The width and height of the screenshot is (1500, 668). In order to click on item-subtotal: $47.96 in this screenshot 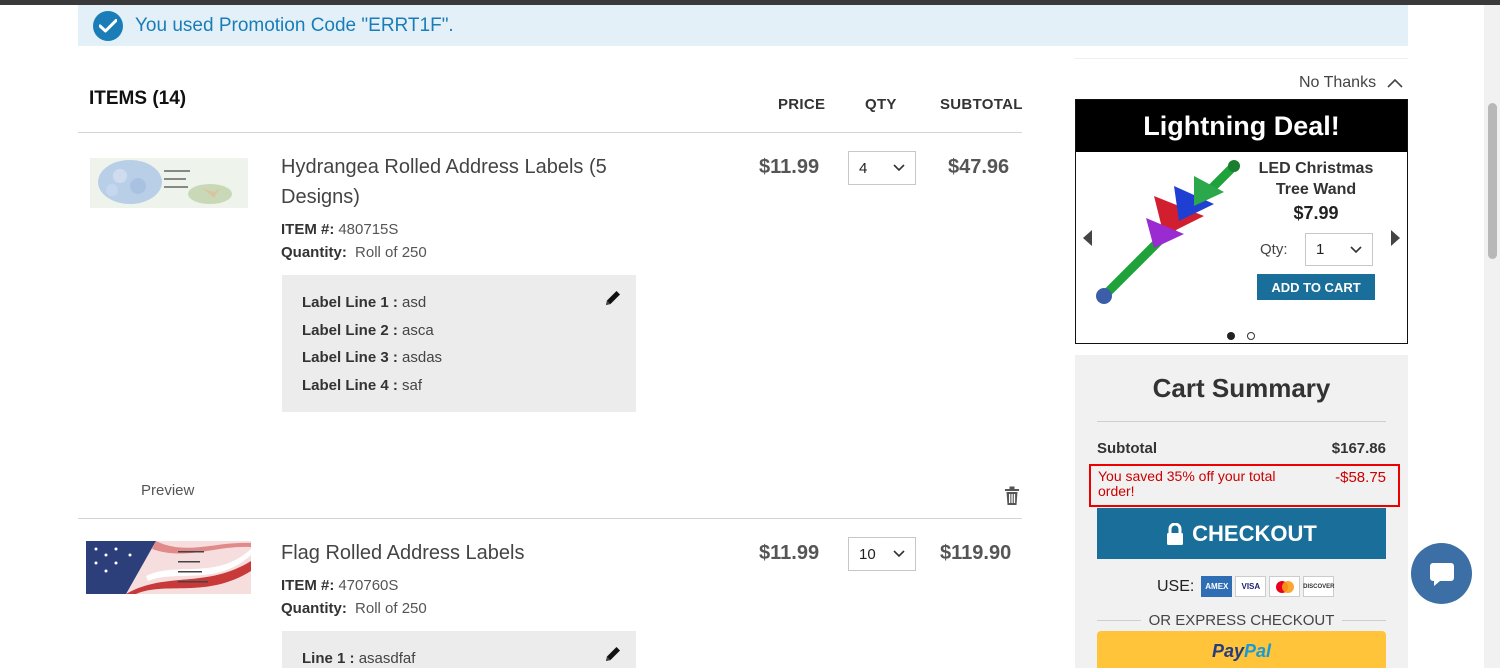, I will do `click(979, 167)`.